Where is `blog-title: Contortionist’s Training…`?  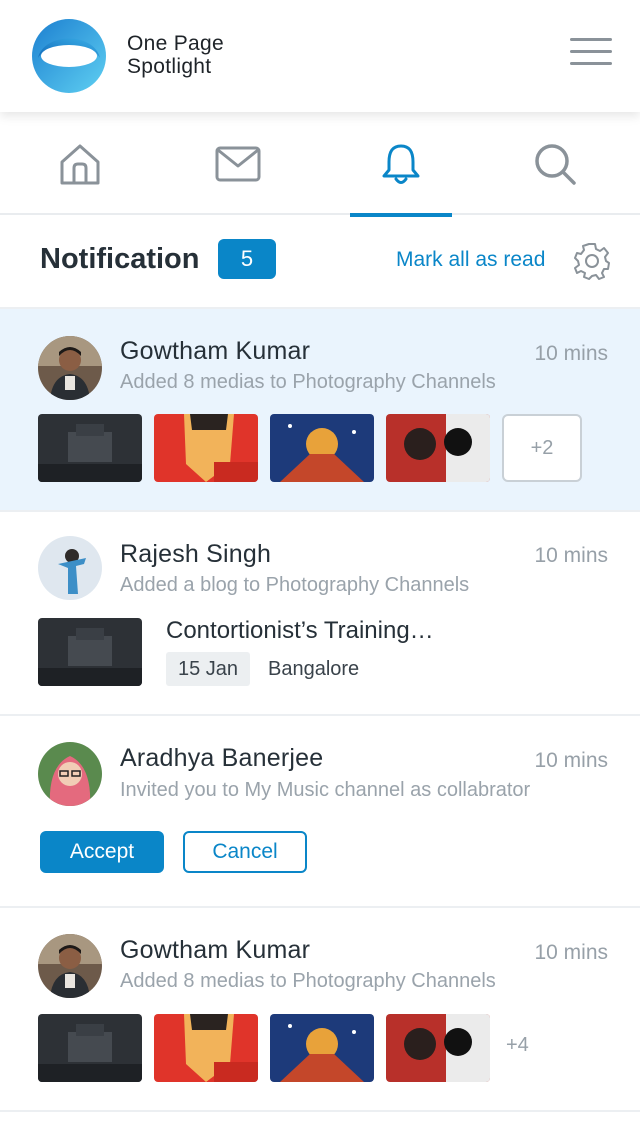
blog-title: Contortionist’s Training… is located at coordinates (300, 631).